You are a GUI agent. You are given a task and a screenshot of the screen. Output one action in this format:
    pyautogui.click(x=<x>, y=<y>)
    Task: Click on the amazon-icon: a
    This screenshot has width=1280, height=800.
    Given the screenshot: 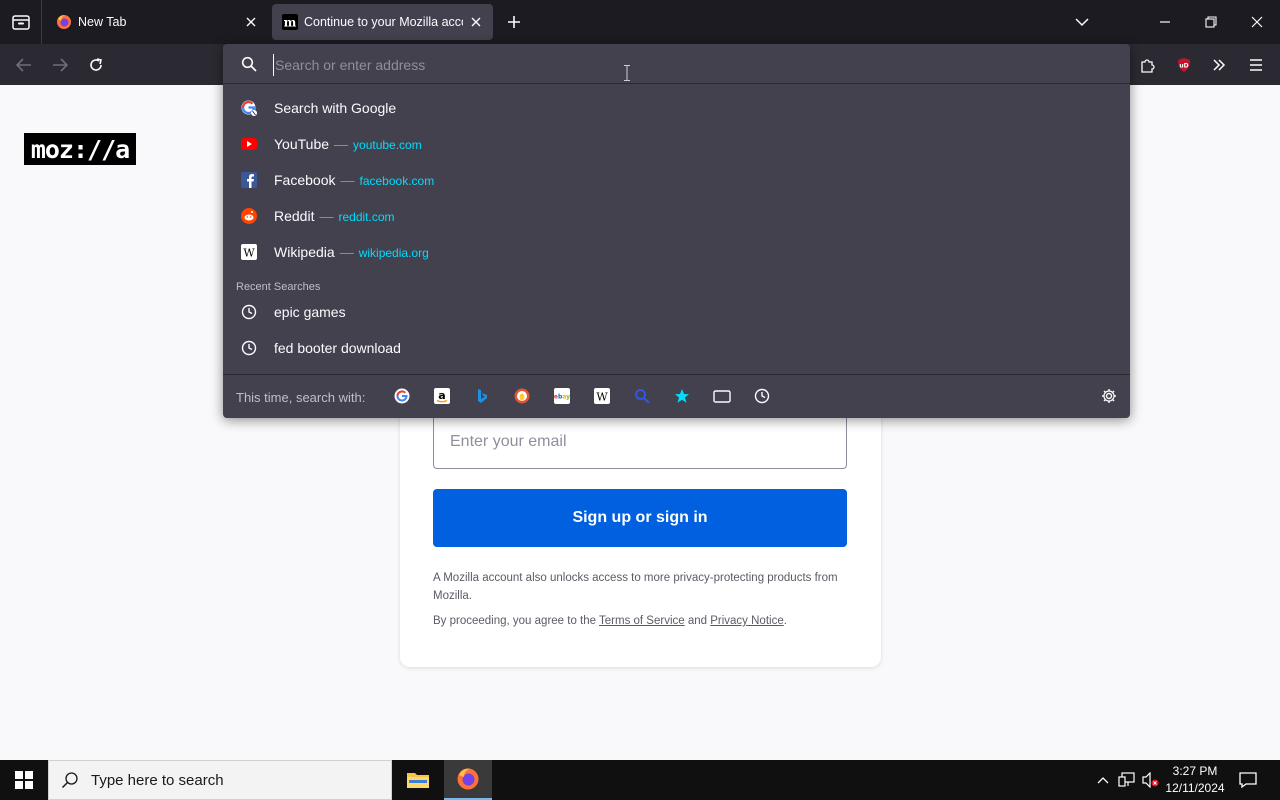 What is the action you would take?
    pyautogui.click(x=442, y=396)
    